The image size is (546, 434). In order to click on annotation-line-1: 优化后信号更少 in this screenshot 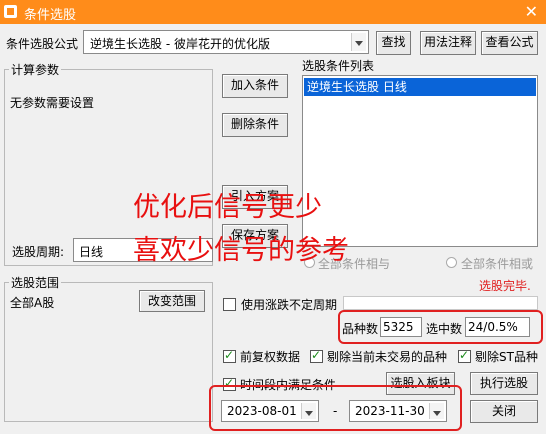, I will do `click(227, 207)`.